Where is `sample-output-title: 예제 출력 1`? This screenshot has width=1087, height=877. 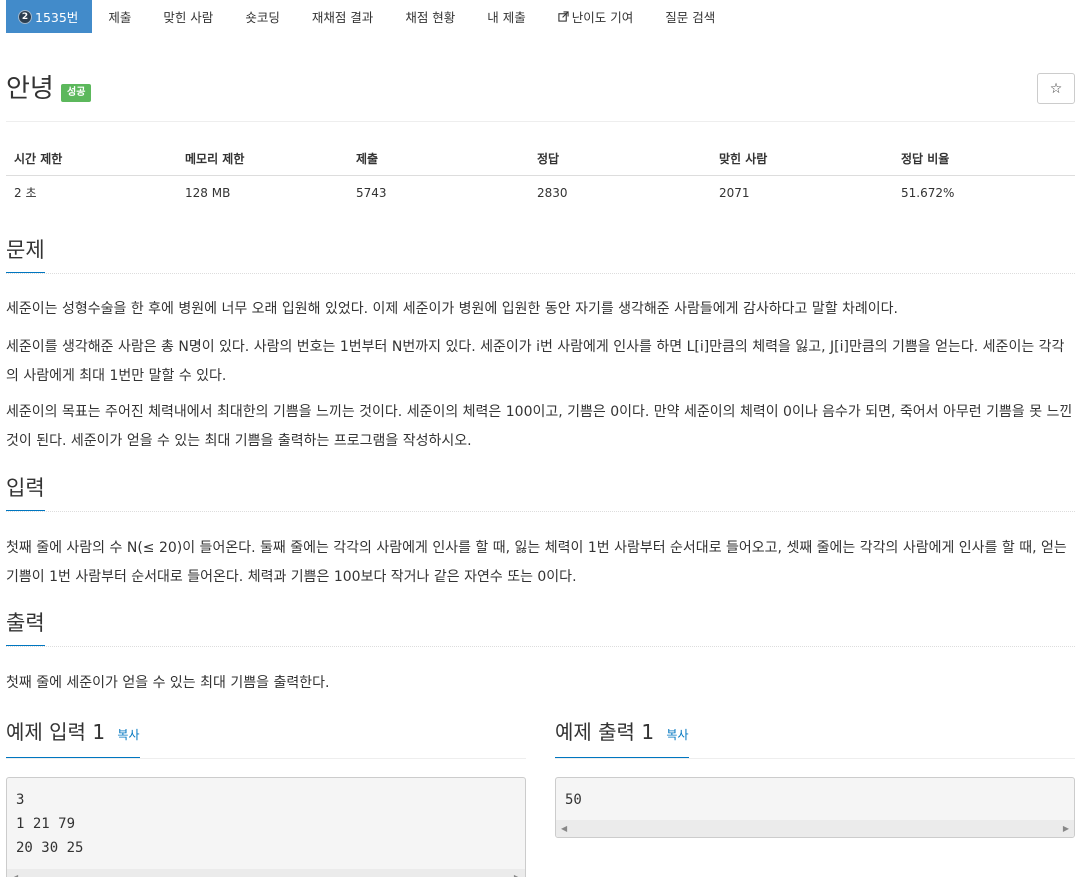 sample-output-title: 예제 출력 1 is located at coordinates (605, 732).